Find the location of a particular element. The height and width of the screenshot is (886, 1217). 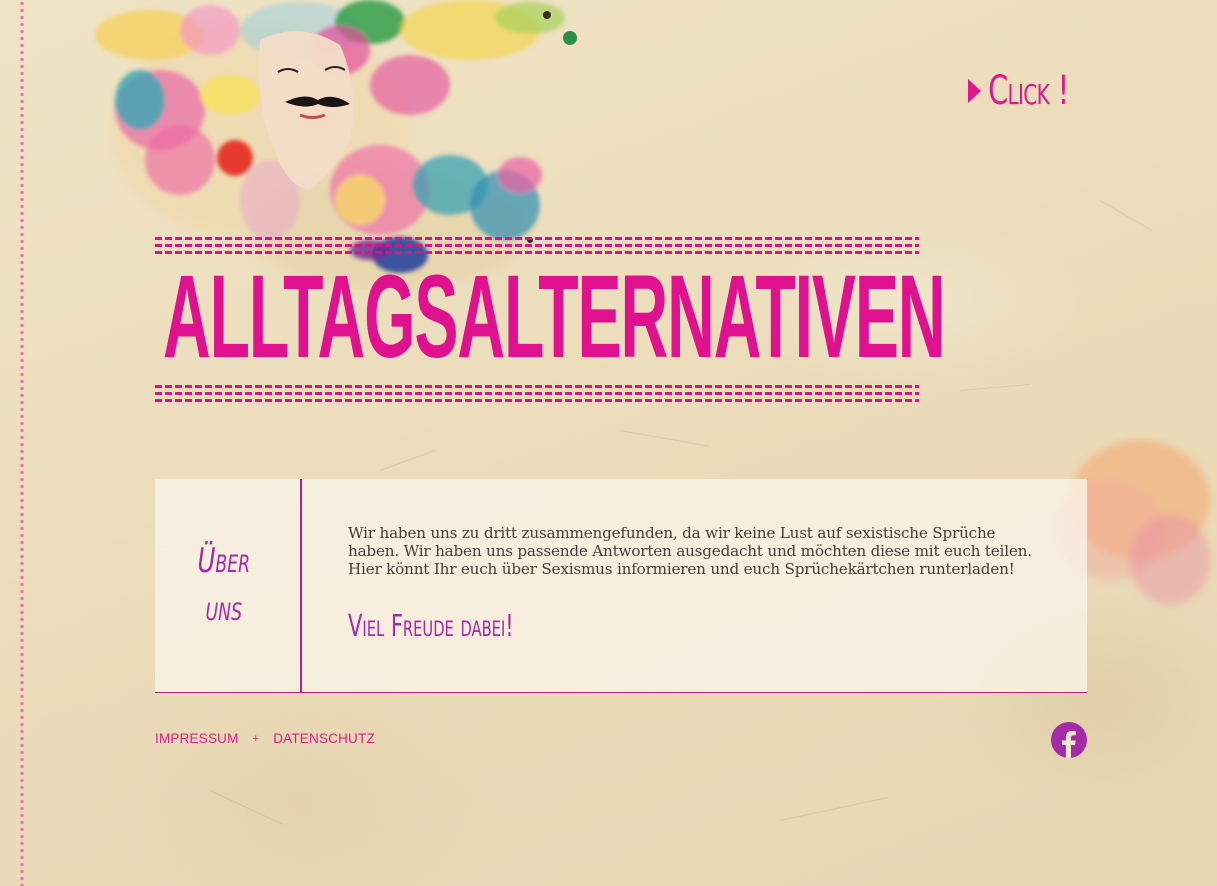

click-label: Click ! is located at coordinates (1028, 91).